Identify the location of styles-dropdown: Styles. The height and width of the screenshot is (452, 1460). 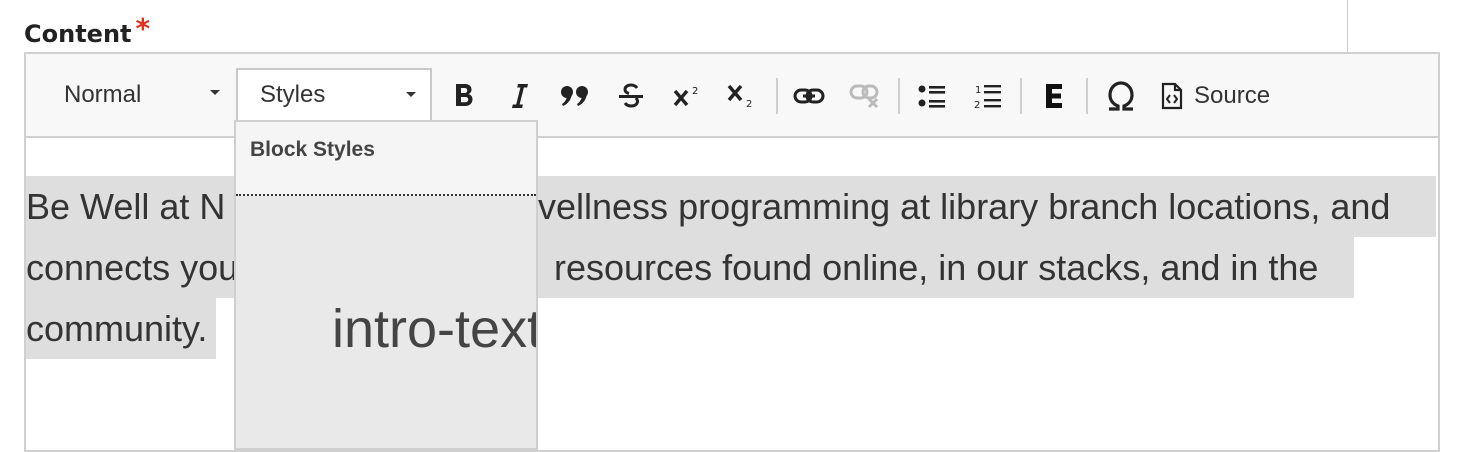
(334, 95).